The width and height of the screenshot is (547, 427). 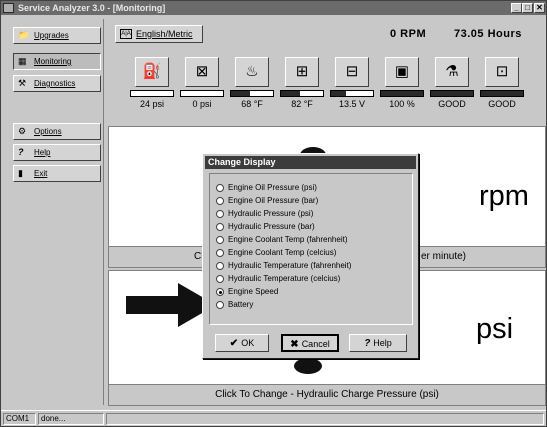 What do you see at coordinates (20, 173) in the screenshot?
I see `exit-icon: ▮` at bounding box center [20, 173].